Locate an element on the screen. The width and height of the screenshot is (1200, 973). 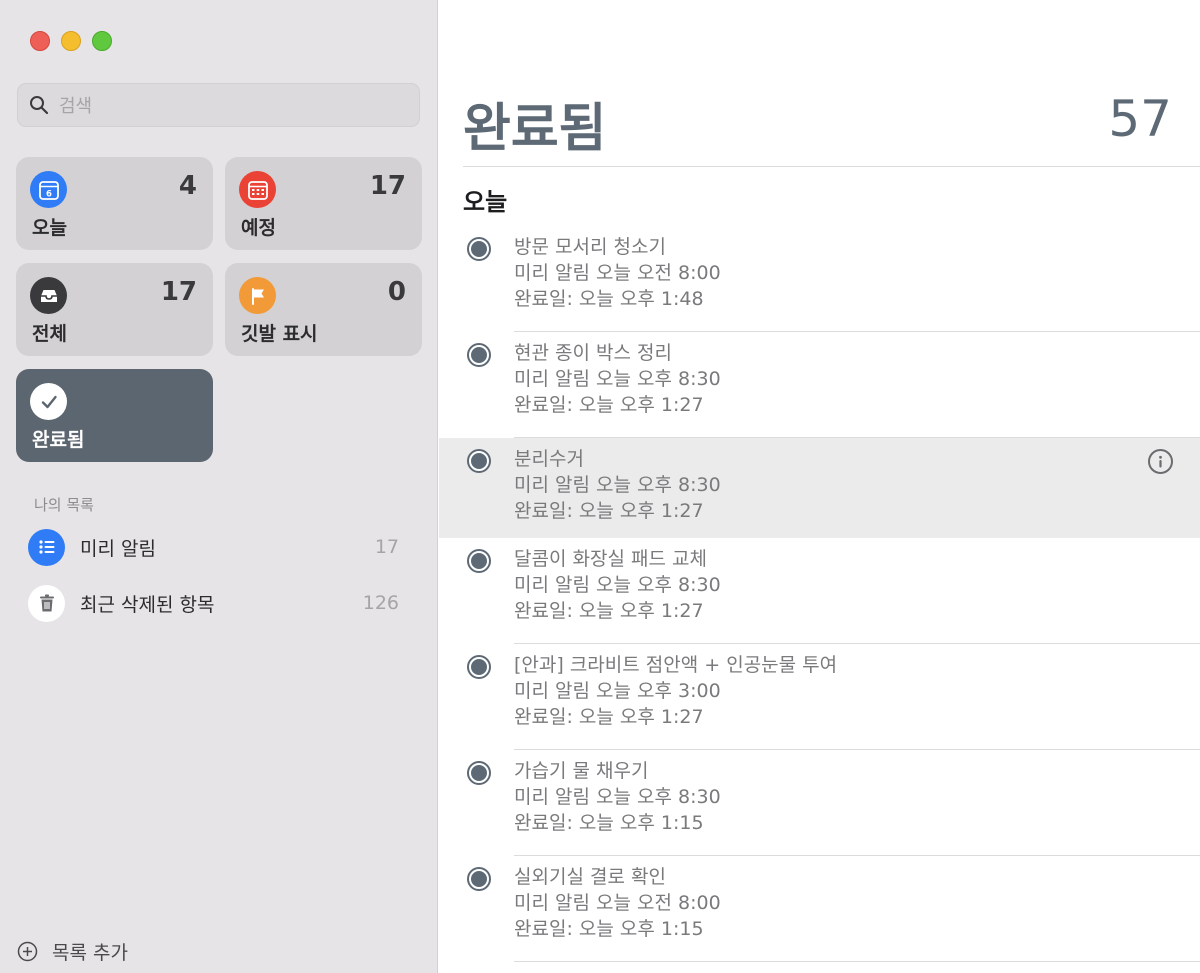
search-field: 검색 is located at coordinates (218, 105).